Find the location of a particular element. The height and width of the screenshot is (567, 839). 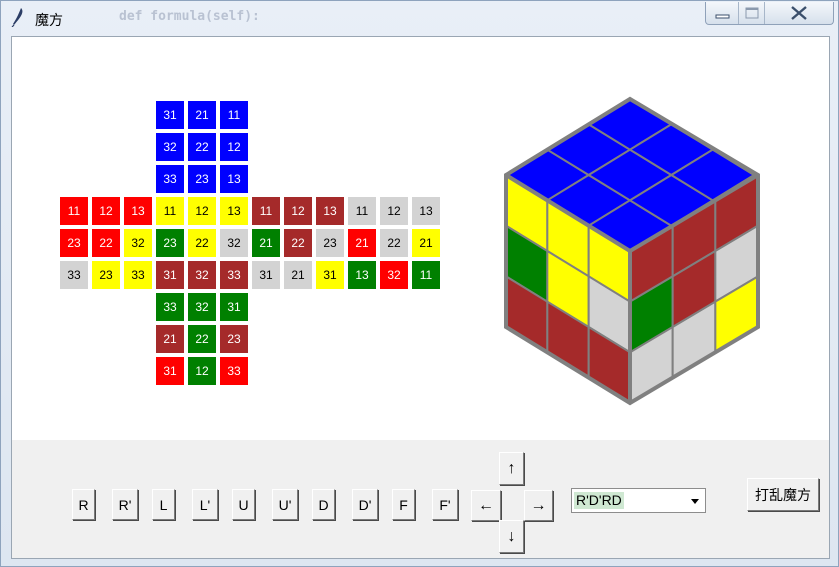

move-button-u-prime: U' is located at coordinates (285, 504).